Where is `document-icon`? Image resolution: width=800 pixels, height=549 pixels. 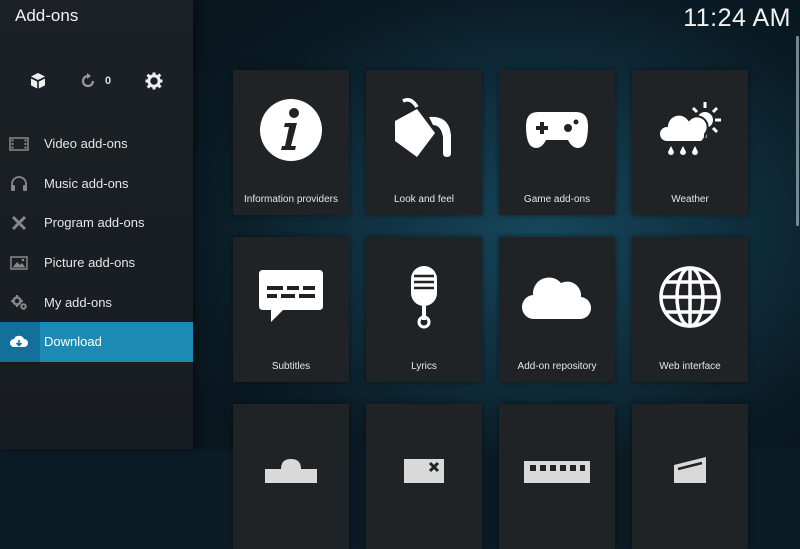 document-icon is located at coordinates (690, 468).